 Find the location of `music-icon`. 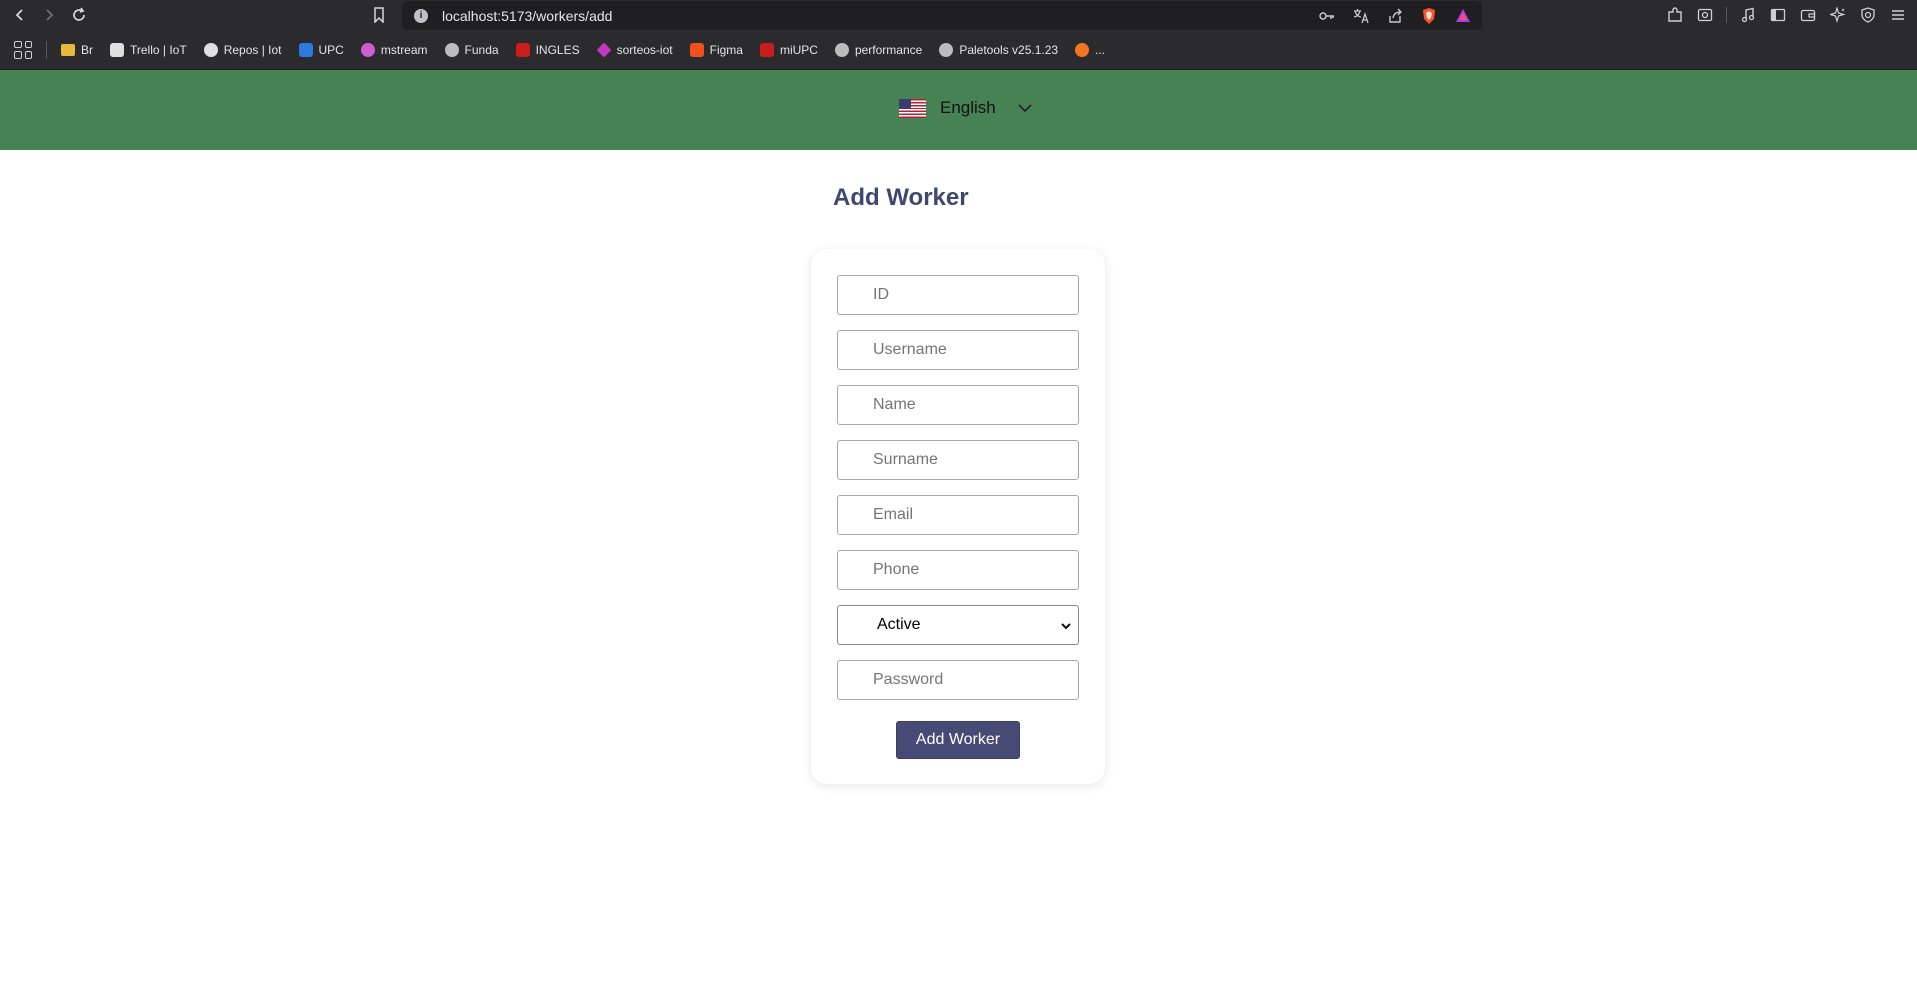

music-icon is located at coordinates (1748, 15).